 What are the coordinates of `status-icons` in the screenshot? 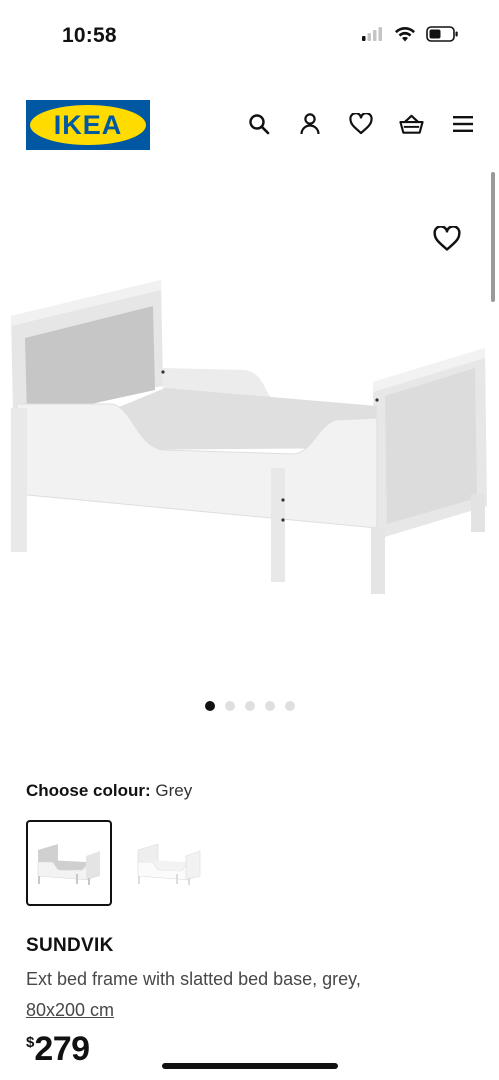 It's located at (410, 34).